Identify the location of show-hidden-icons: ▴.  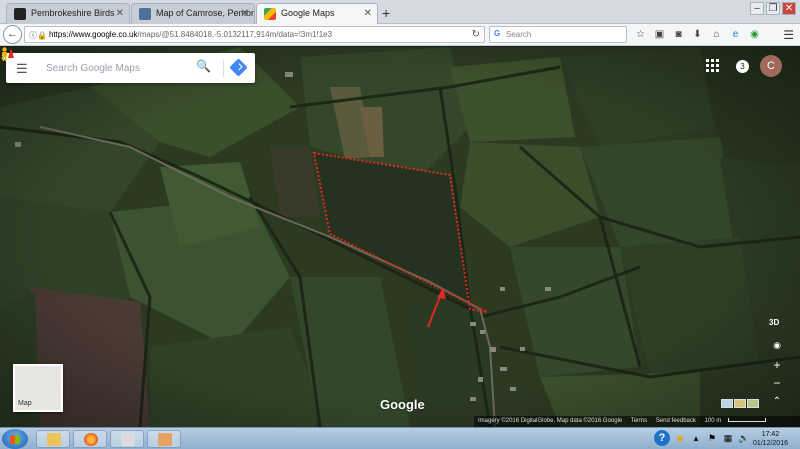
(696, 438).